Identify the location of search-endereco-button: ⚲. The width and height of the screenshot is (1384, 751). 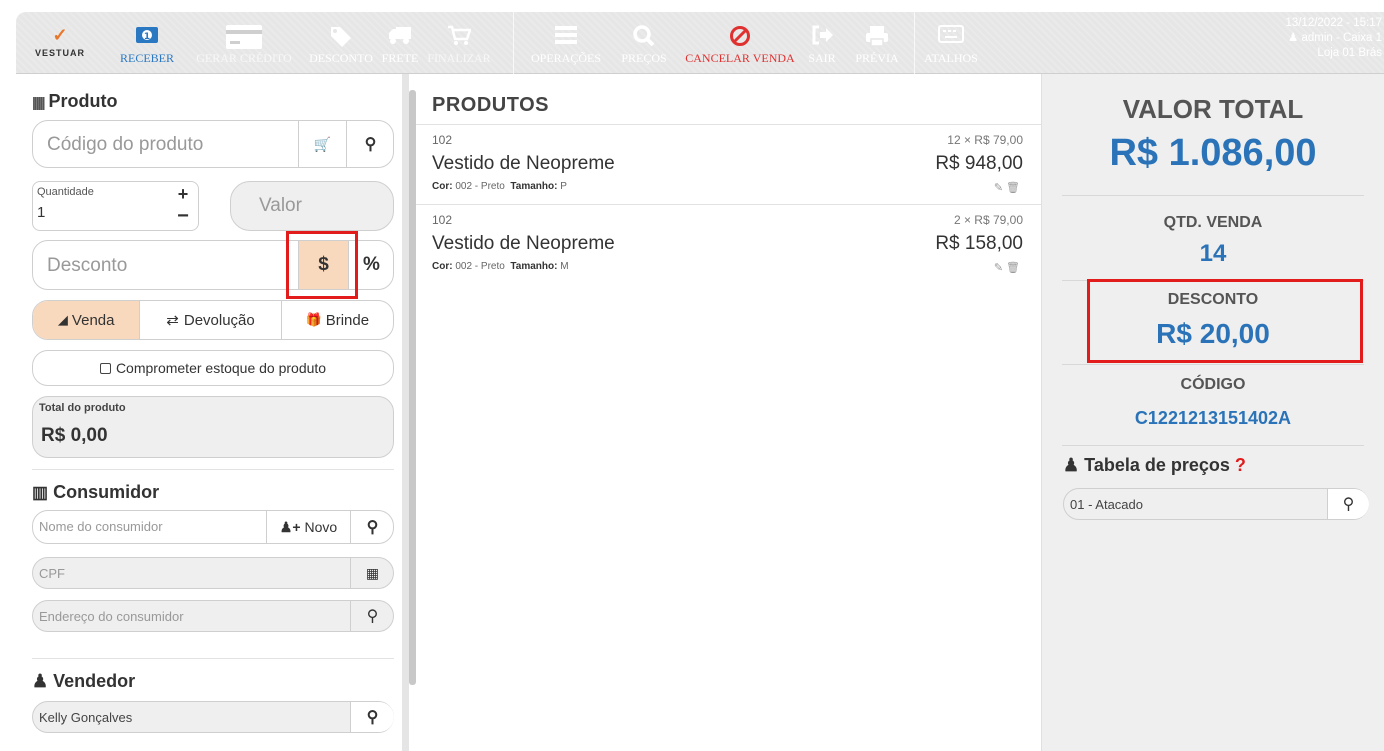
(372, 616).